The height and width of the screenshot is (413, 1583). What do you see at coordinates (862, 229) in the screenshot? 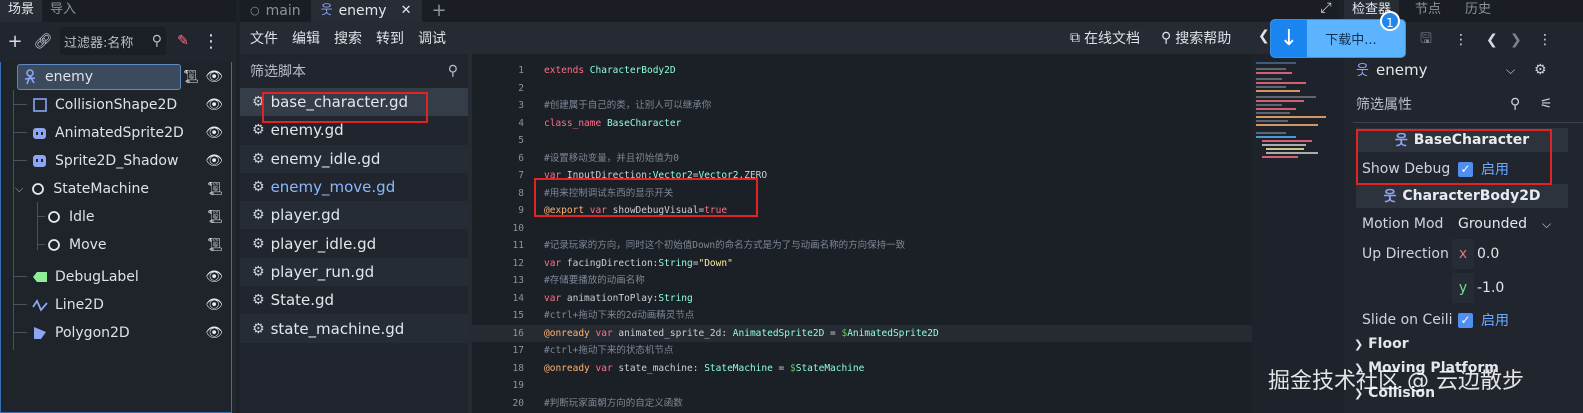
I see `code-line: 10` at bounding box center [862, 229].